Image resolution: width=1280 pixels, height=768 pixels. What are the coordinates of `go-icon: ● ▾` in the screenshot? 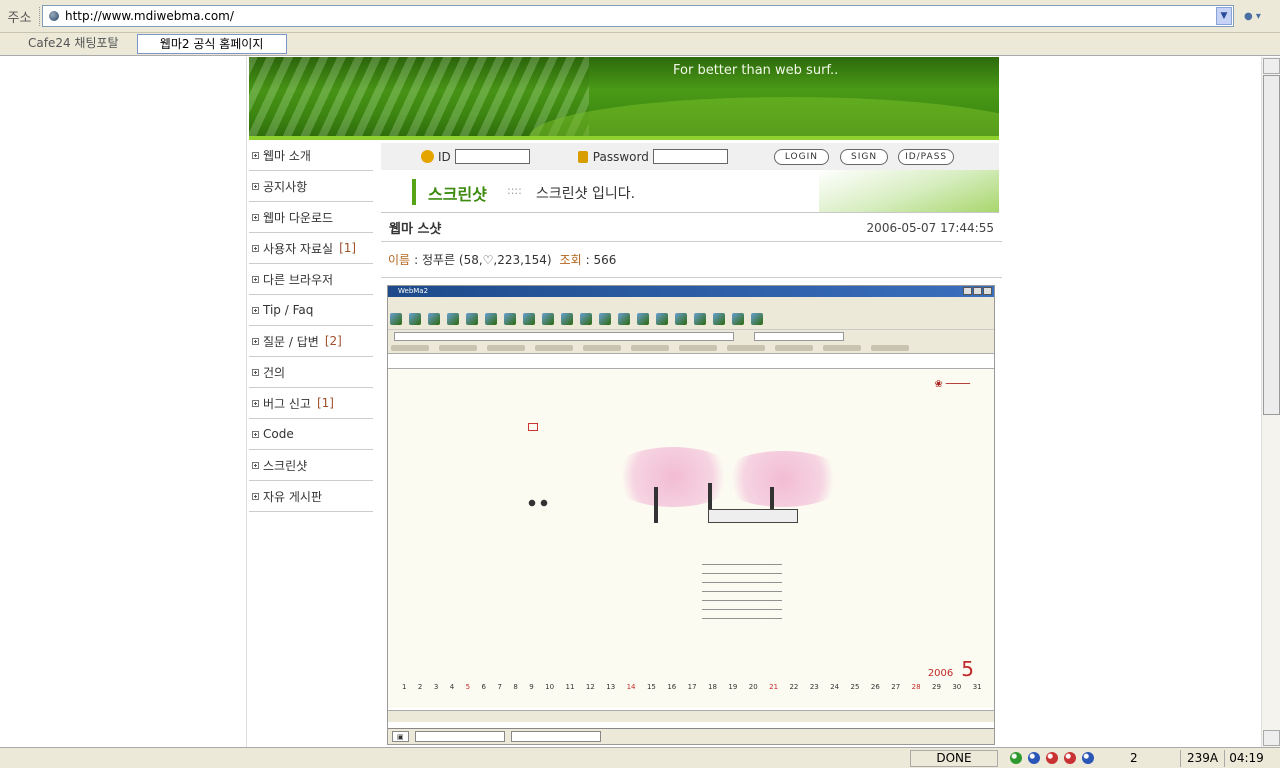 It's located at (1252, 16).